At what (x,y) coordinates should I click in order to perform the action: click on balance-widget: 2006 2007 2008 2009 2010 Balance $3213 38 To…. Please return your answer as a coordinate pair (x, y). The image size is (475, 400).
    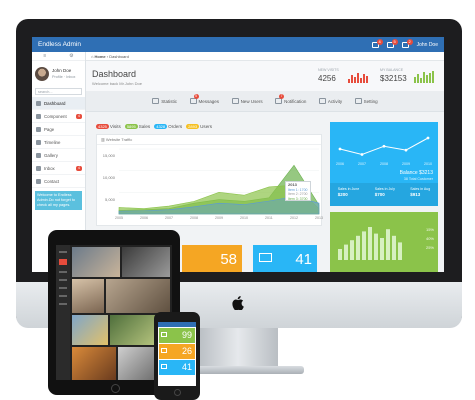
    Looking at the image, I should click on (384, 164).